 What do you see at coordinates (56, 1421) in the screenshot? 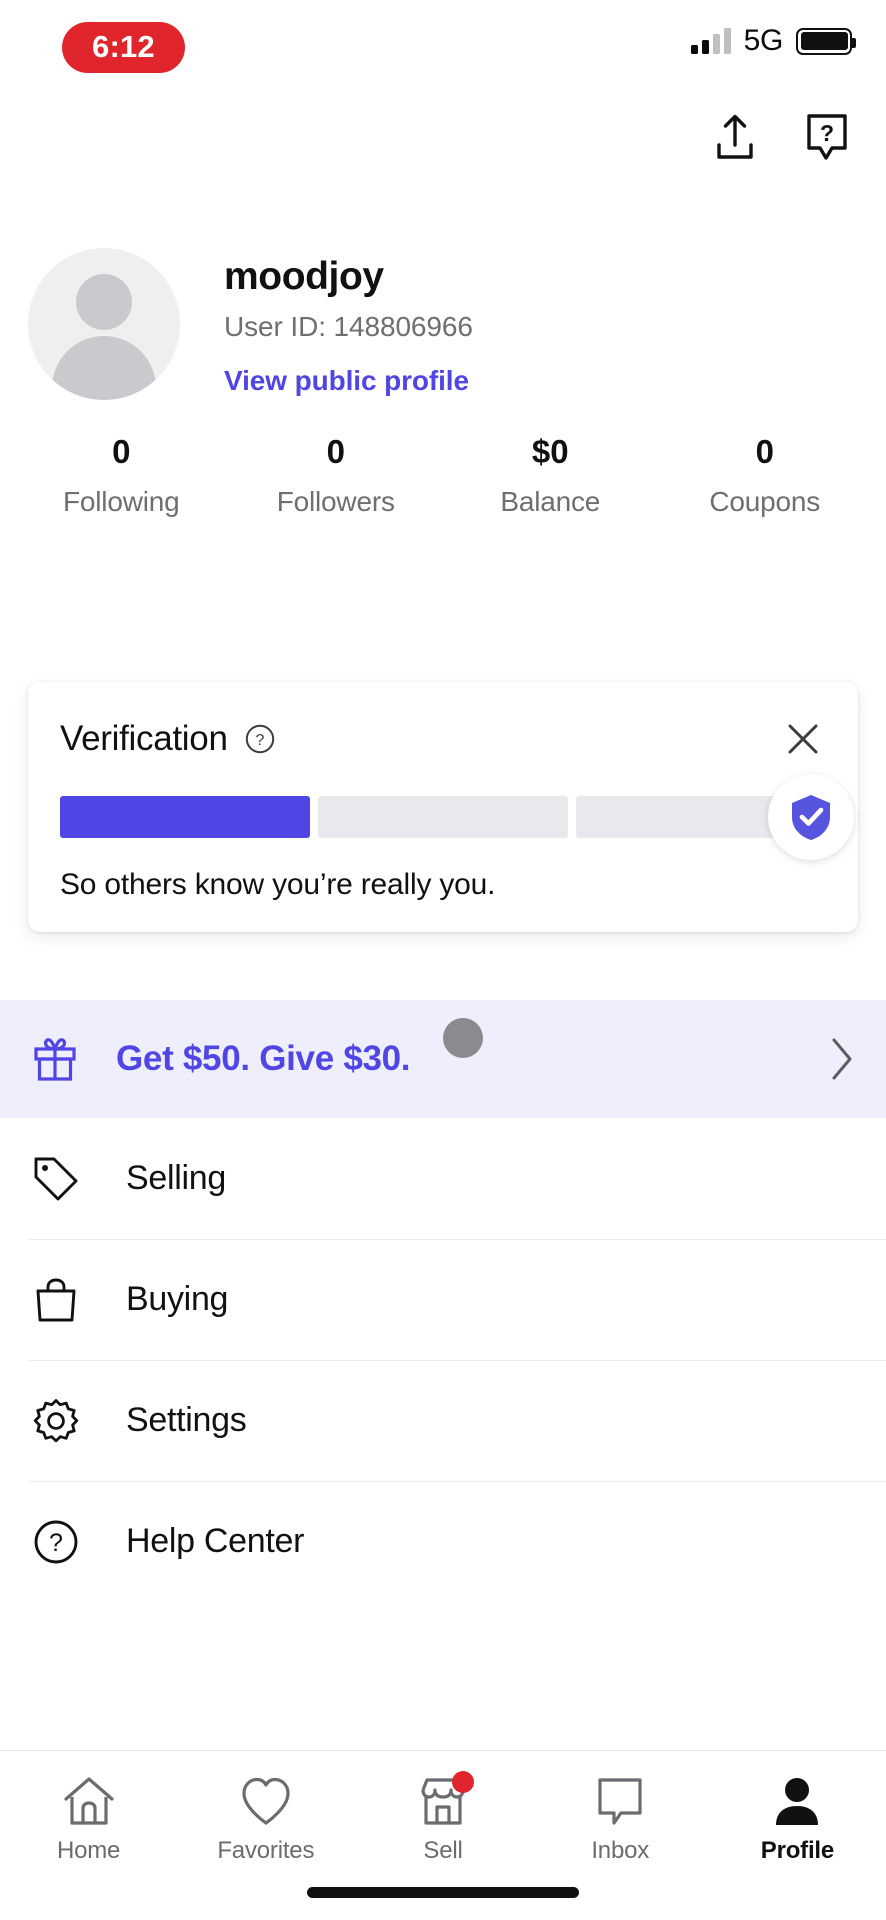
I see `gear-icon` at bounding box center [56, 1421].